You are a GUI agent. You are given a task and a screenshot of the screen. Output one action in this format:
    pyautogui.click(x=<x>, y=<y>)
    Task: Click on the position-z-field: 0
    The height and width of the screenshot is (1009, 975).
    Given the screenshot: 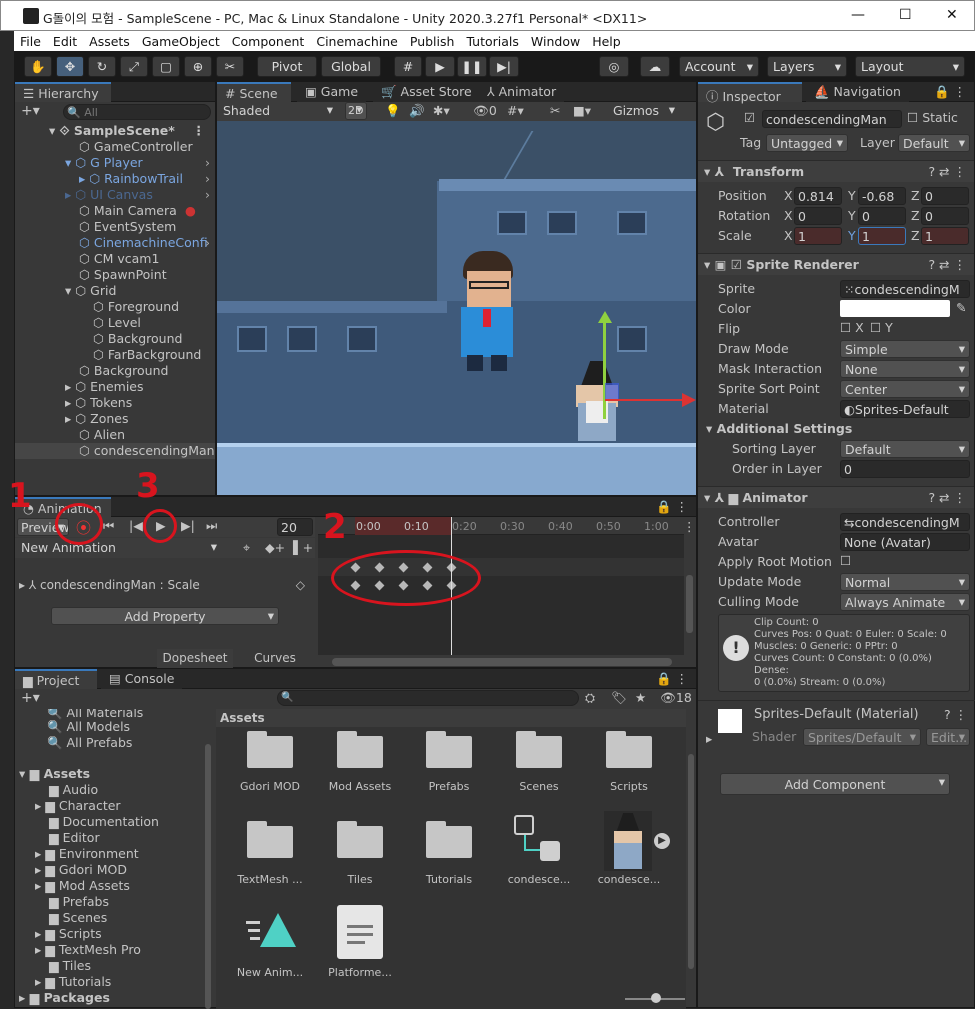 What is the action you would take?
    pyautogui.click(x=945, y=196)
    